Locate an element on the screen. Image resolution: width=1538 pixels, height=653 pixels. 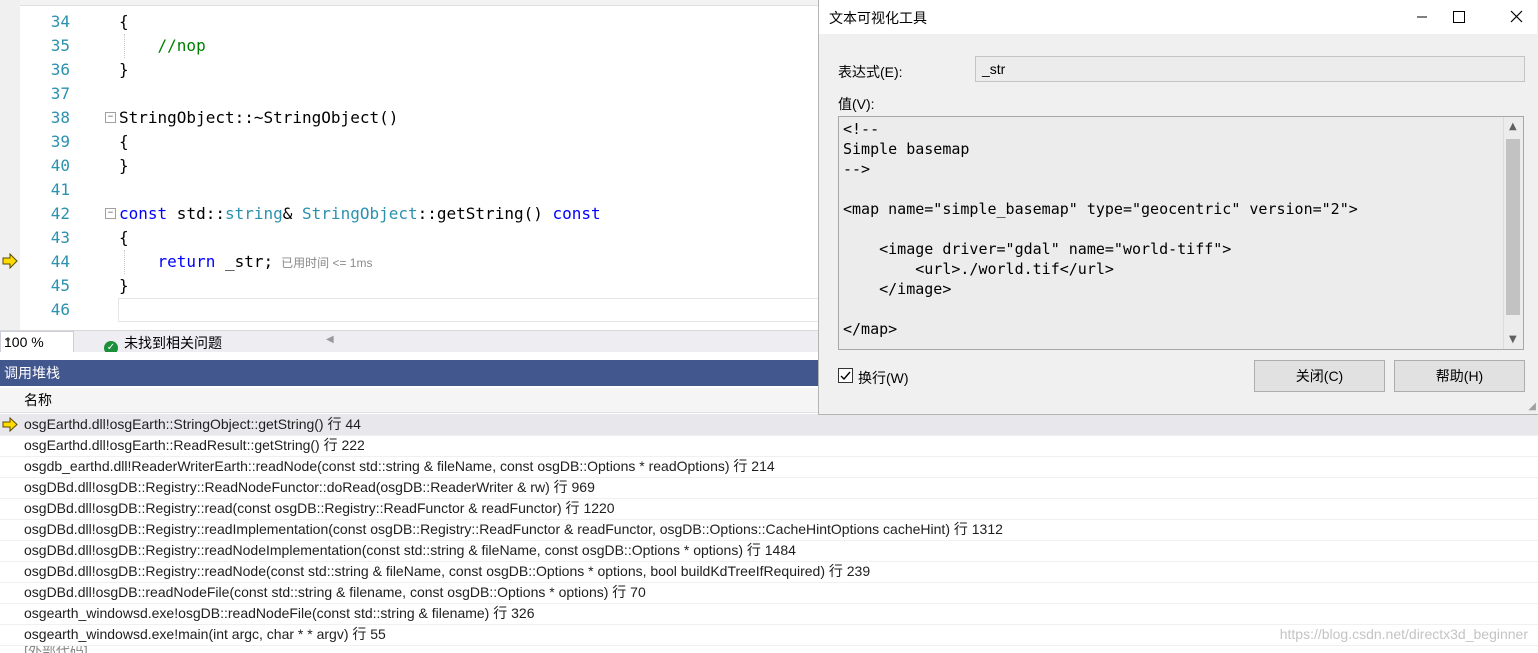
zoom-dropdown: 100 % ▼ is located at coordinates (37, 342).